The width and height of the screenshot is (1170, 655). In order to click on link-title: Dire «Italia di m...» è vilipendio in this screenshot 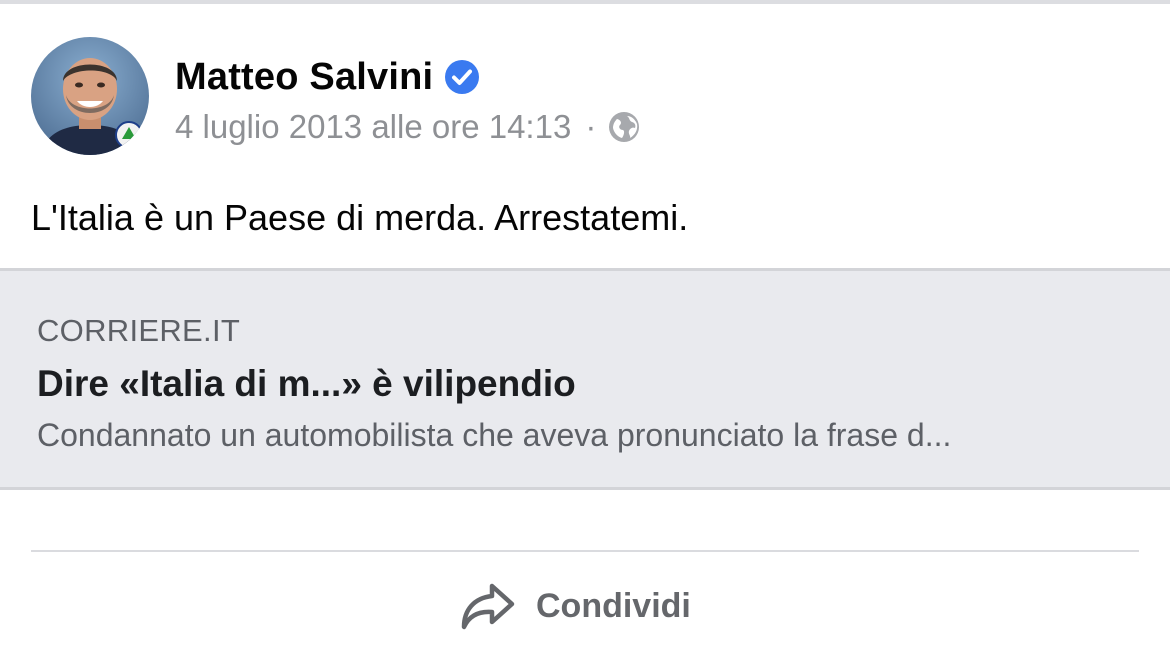, I will do `click(306, 383)`.